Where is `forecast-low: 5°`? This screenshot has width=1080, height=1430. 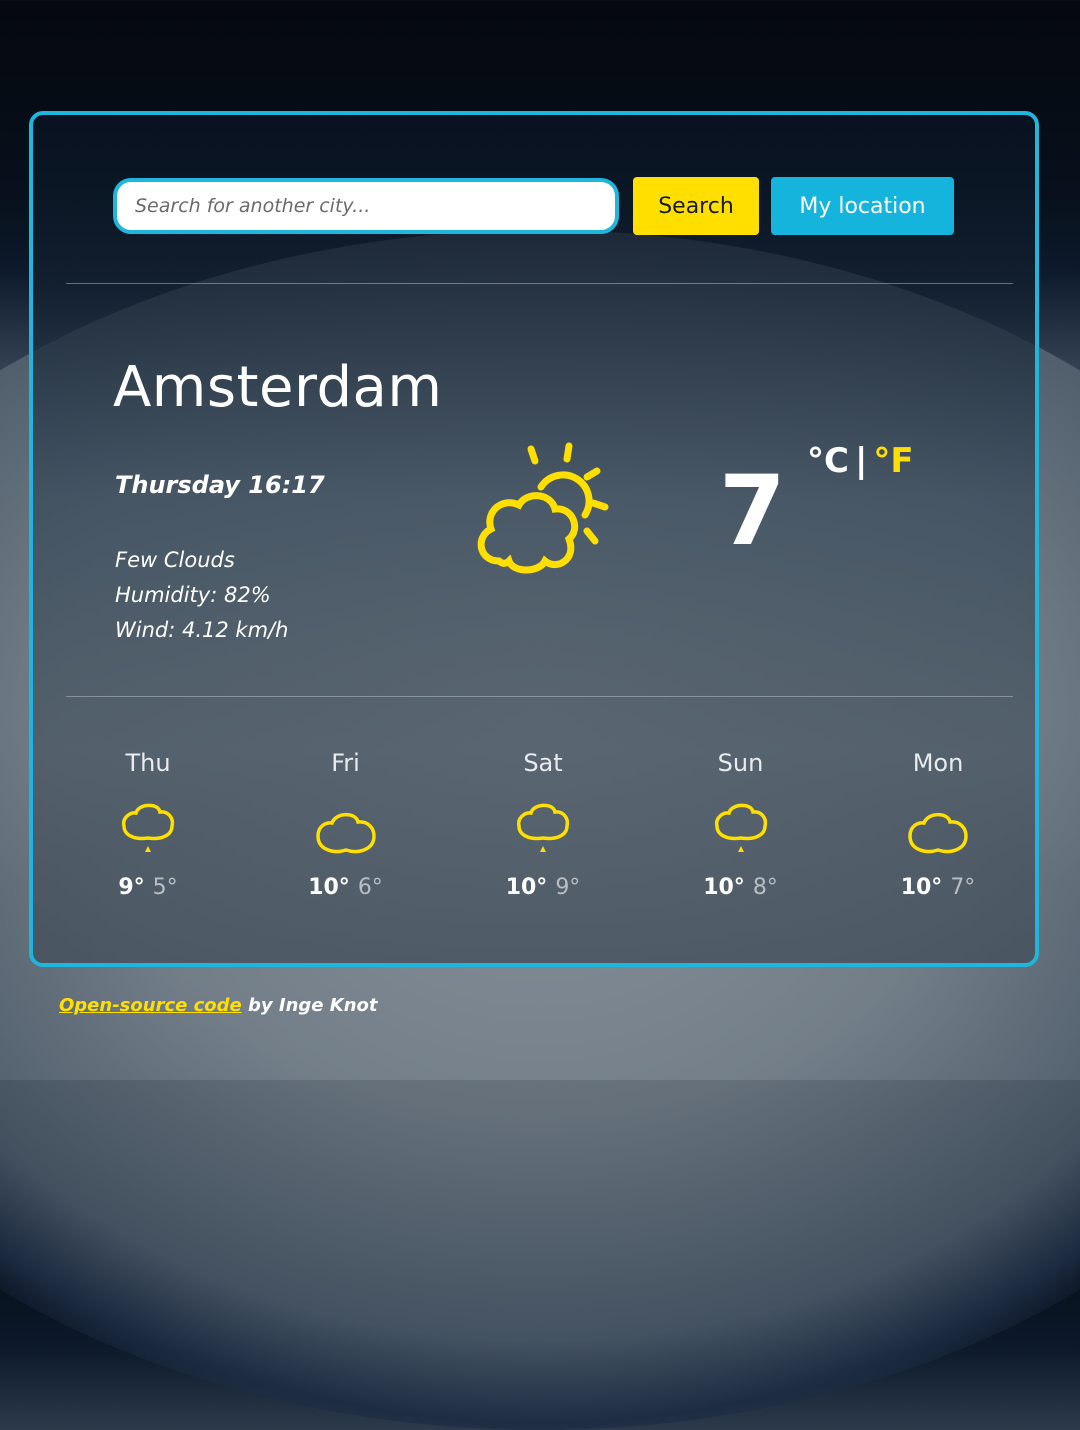 forecast-low: 5° is located at coordinates (165, 887).